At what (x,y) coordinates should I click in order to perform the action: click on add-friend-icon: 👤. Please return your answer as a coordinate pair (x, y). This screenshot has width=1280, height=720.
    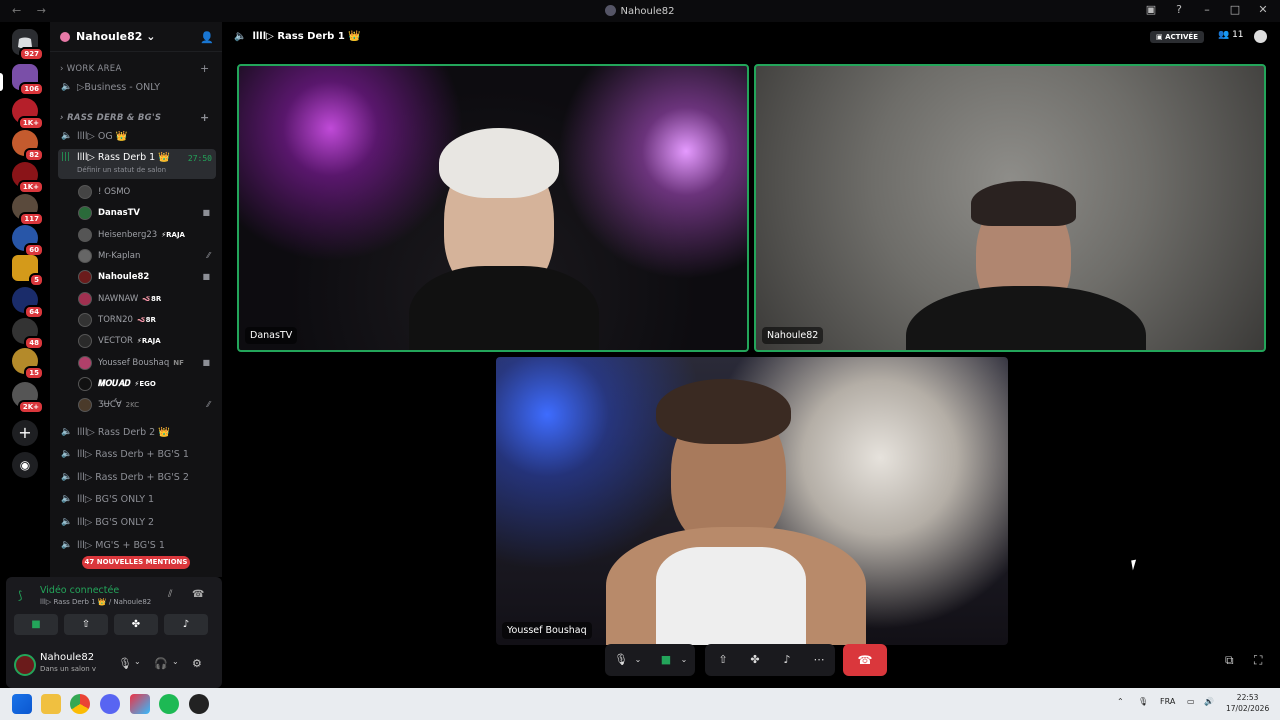
    Looking at the image, I should click on (207, 37).